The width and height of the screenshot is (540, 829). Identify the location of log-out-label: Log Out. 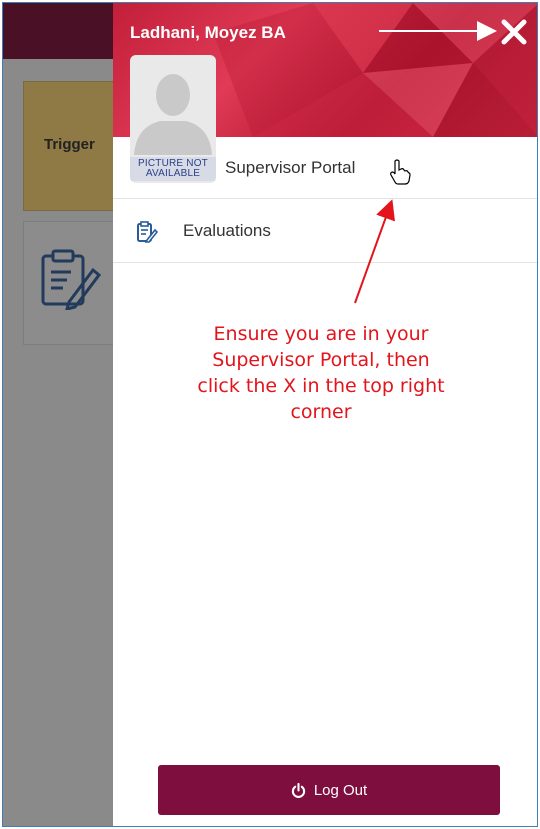
(340, 790).